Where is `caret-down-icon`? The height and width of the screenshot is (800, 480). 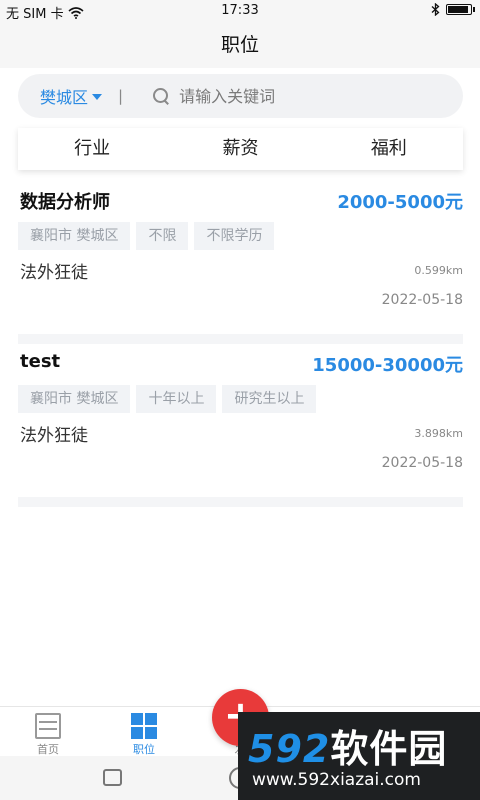 caret-down-icon is located at coordinates (97, 96).